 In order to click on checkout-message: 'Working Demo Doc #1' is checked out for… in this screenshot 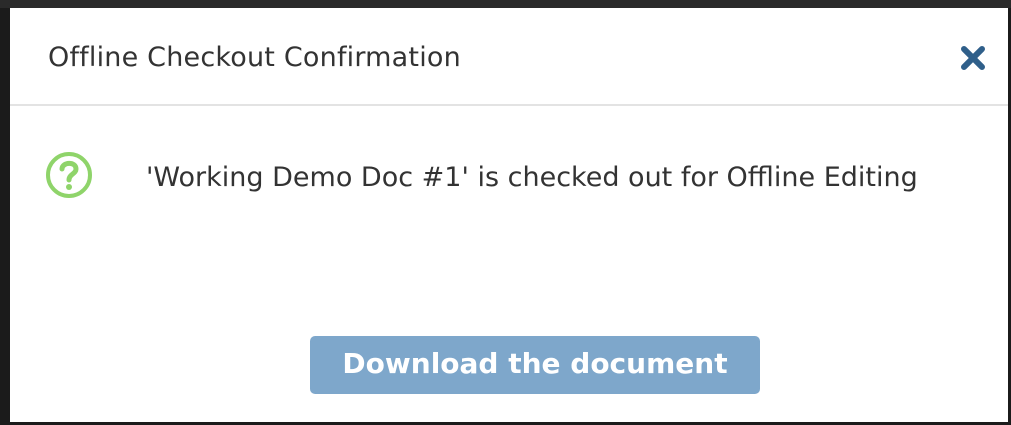, I will do `click(532, 177)`.